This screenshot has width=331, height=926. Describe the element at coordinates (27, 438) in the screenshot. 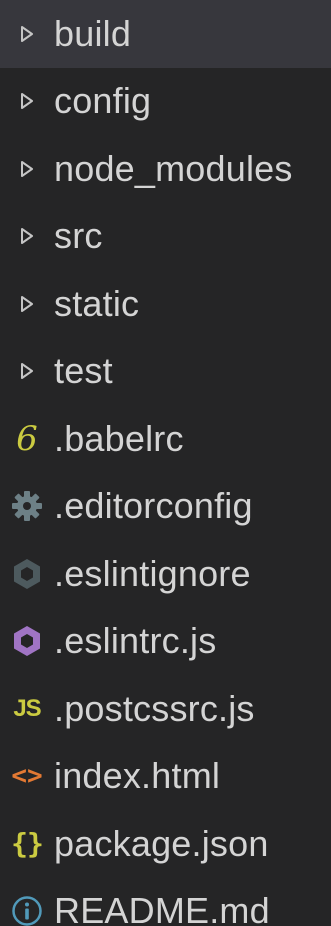

I see `babel-icon: 6` at that location.